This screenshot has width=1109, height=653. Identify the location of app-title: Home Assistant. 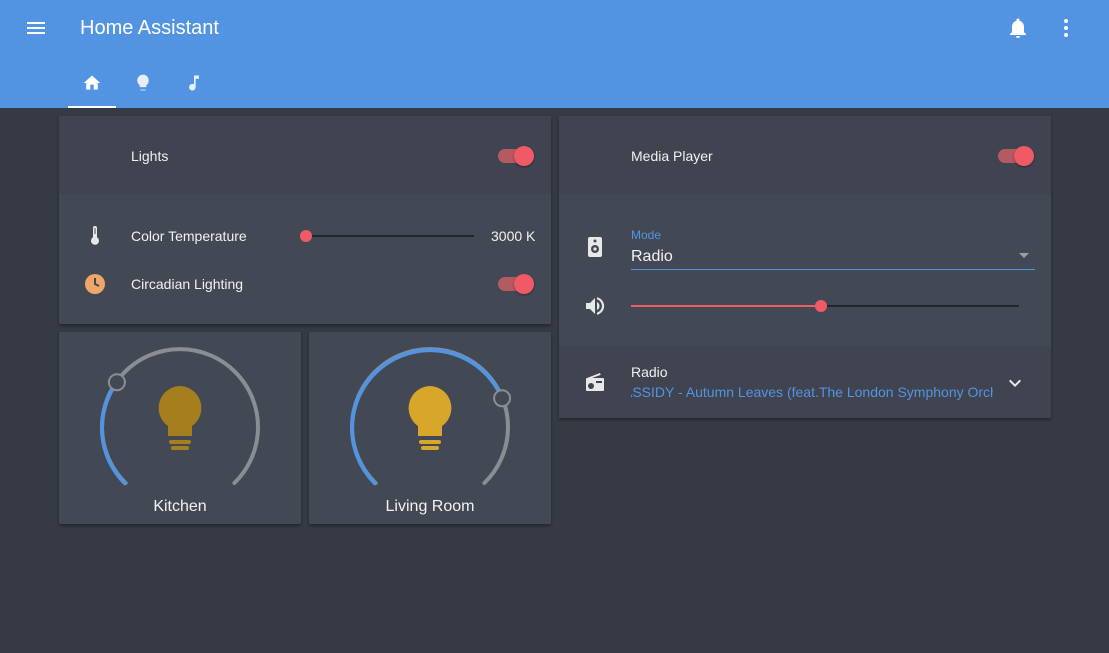
(149, 28).